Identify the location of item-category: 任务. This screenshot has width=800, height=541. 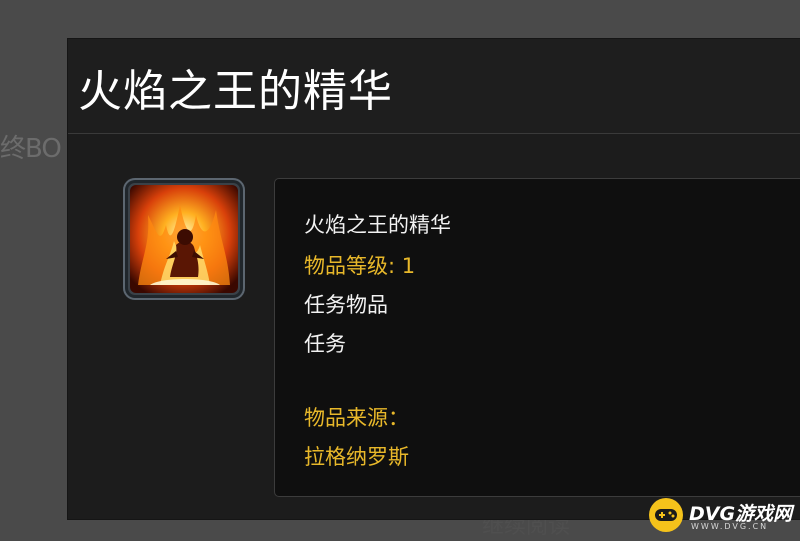
(325, 344).